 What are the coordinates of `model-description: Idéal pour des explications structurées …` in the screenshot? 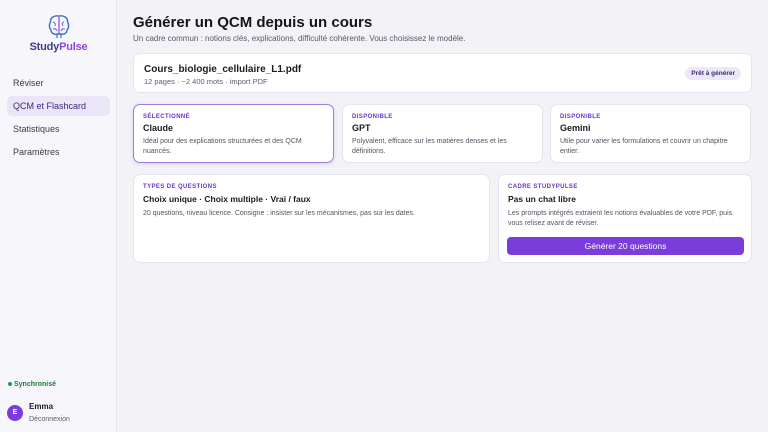 It's located at (222, 146).